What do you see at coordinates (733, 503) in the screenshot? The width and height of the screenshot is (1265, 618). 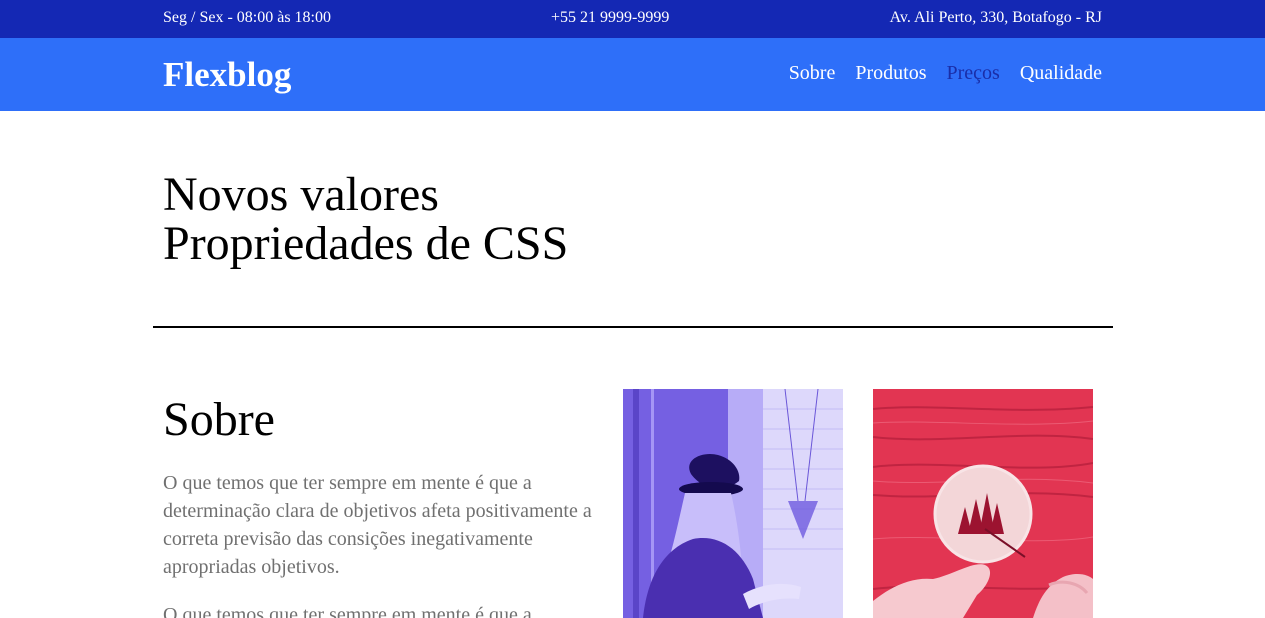 I see `photo-woman-hat` at bounding box center [733, 503].